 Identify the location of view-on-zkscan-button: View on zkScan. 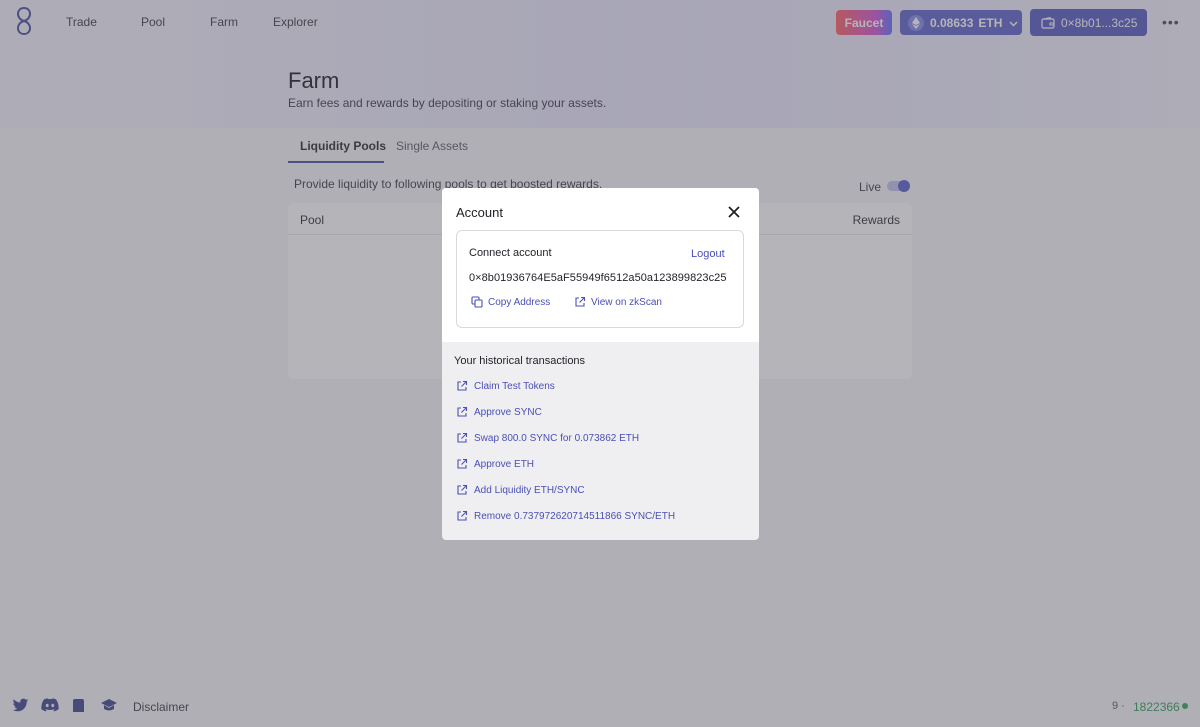
(618, 302).